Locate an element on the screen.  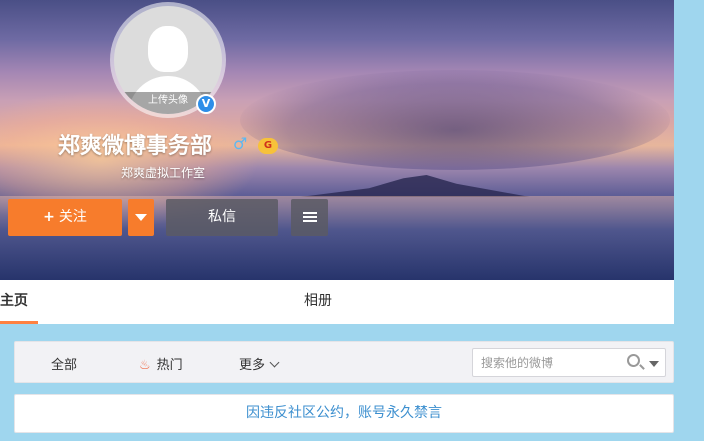
level-icon: G is located at coordinates (268, 146).